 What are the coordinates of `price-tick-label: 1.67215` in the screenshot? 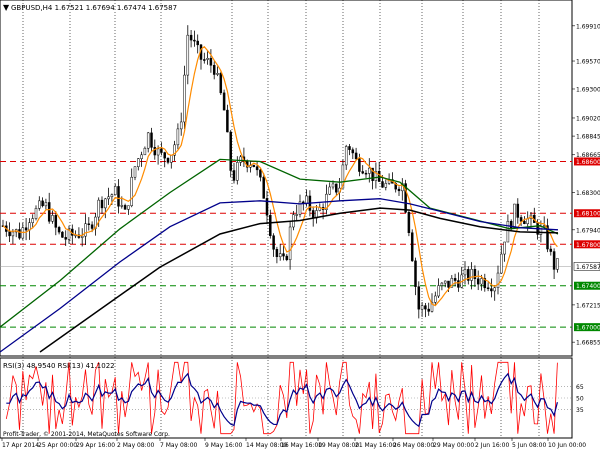 It's located at (588, 305).